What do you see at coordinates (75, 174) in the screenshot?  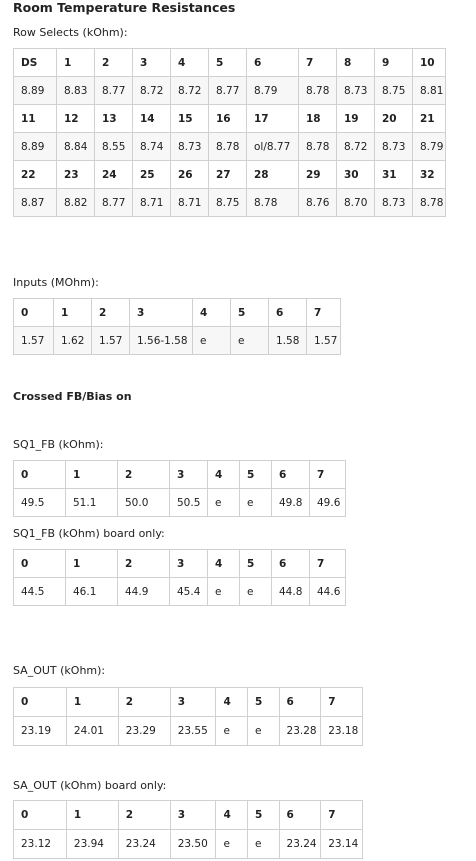 I see `header-cell: 23` at bounding box center [75, 174].